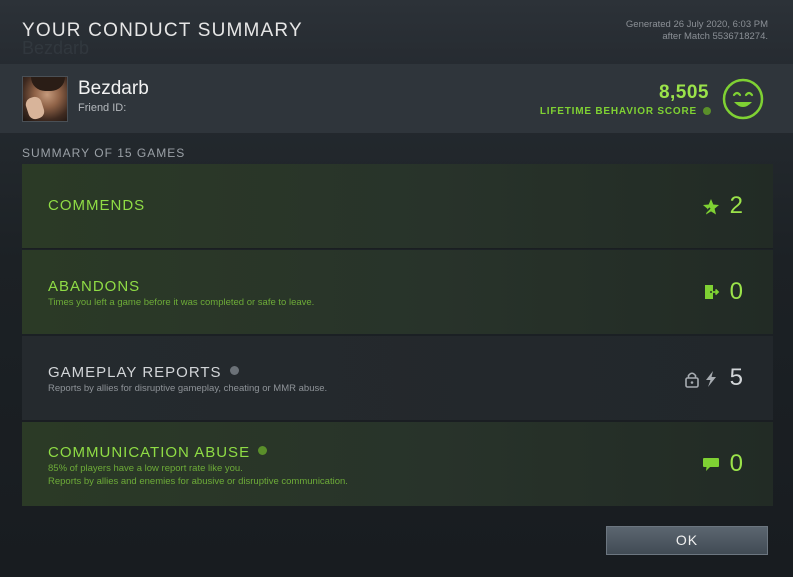  I want to click on communication-abuse-title: COMMUNICATION ABUSE, so click(158, 452).